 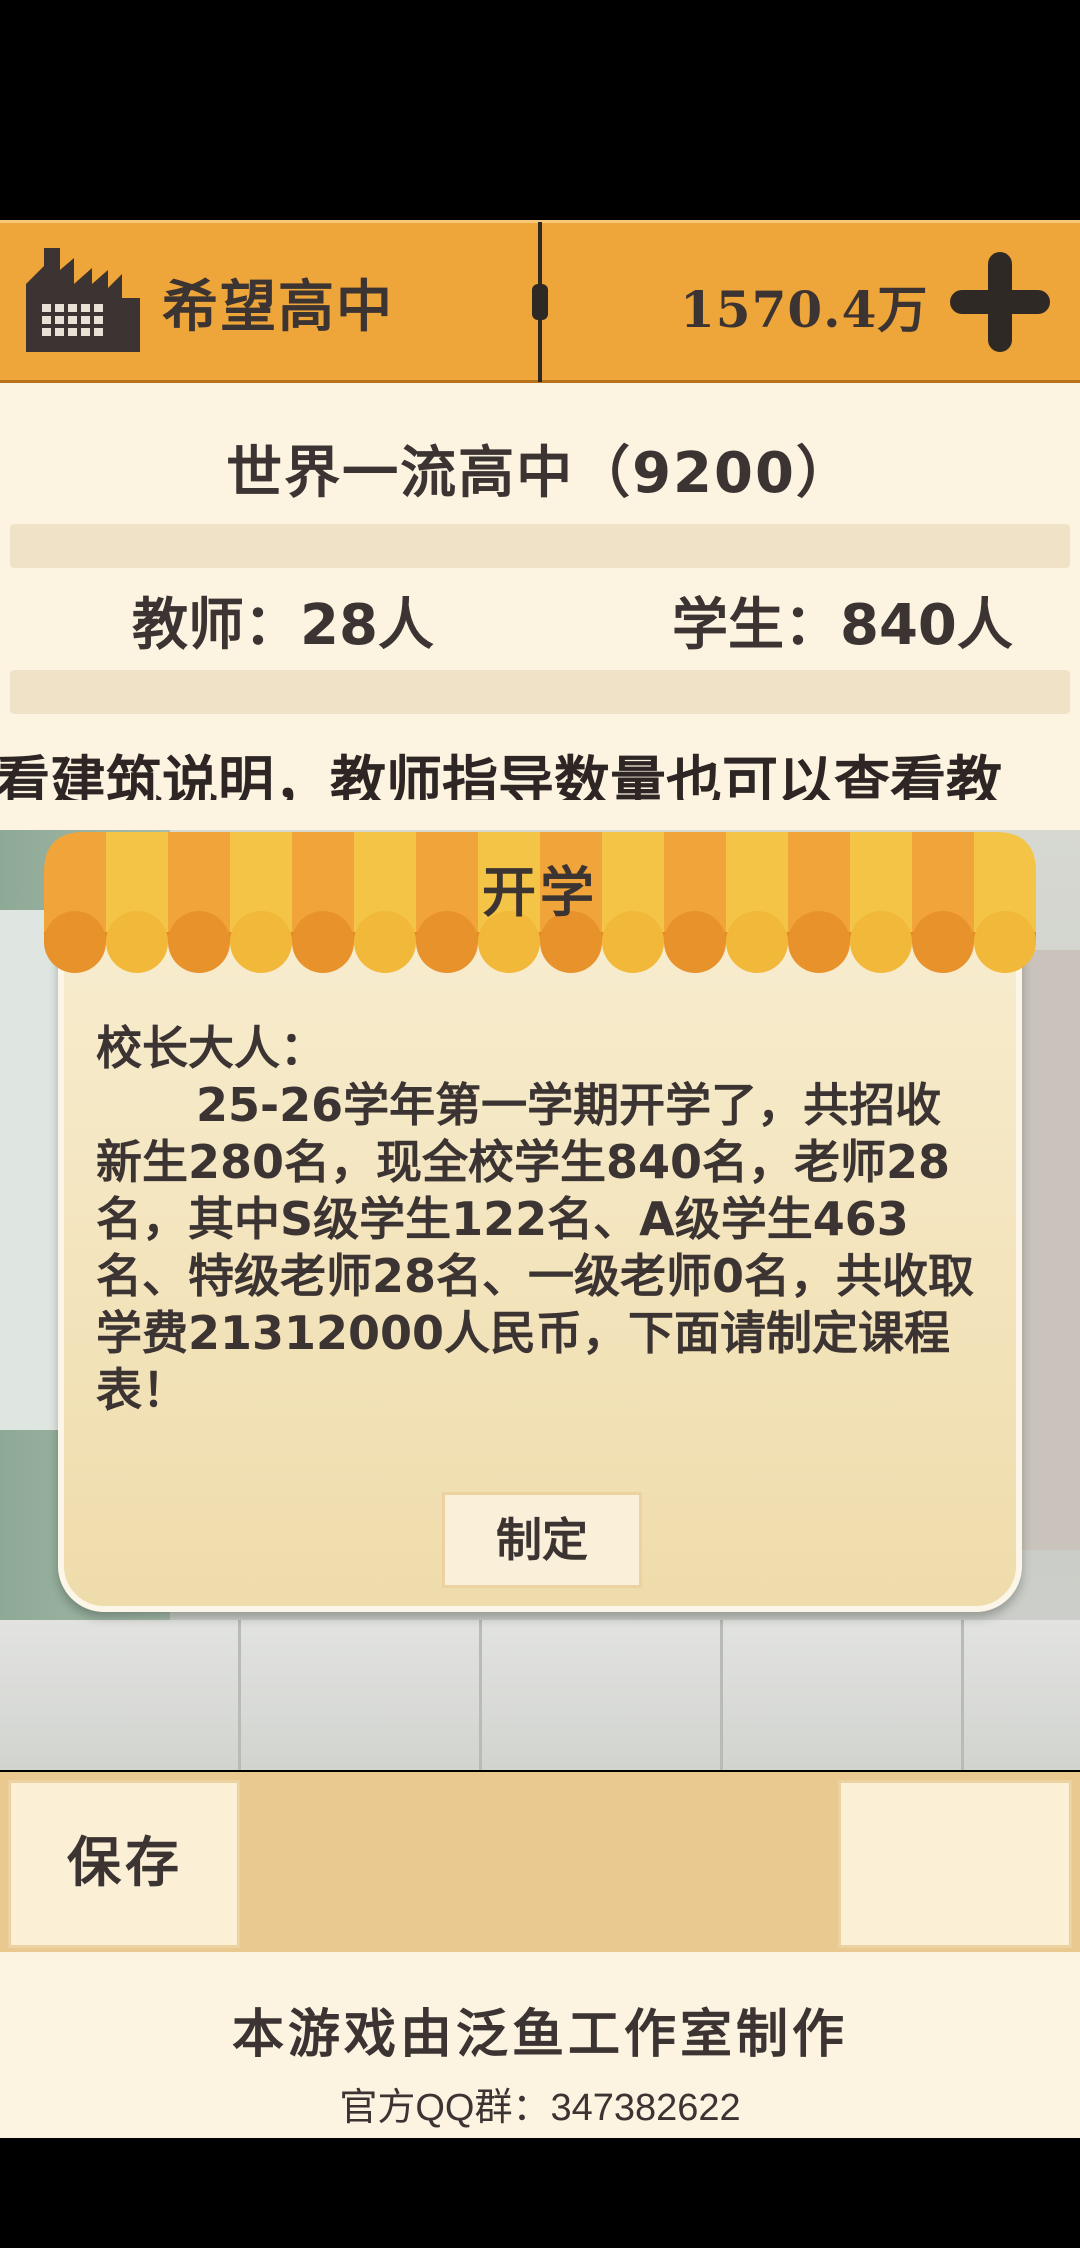 I want to click on teacher-count: 教师：28人, so click(x=283, y=625).